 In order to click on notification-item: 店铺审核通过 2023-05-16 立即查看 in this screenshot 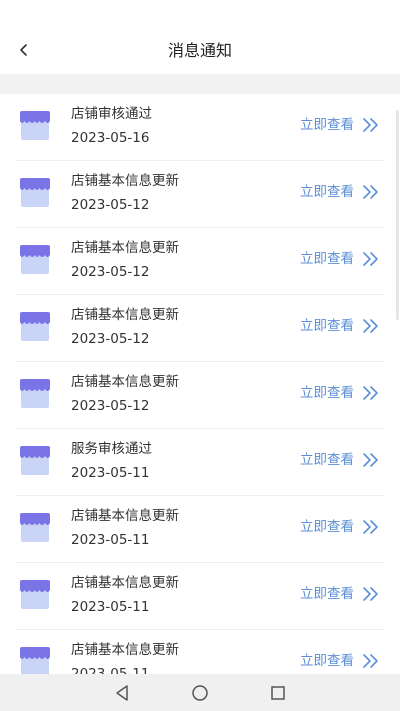, I will do `click(200, 127)`.